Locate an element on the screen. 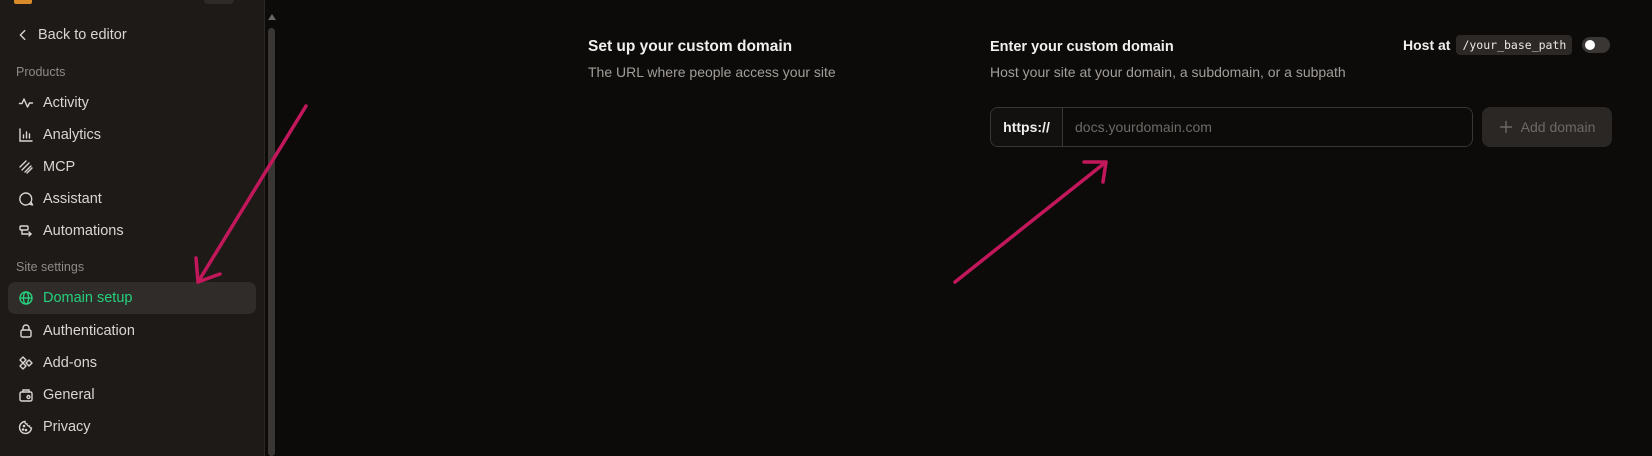 The image size is (1652, 456). section-title: Set up your custom domain is located at coordinates (690, 46).